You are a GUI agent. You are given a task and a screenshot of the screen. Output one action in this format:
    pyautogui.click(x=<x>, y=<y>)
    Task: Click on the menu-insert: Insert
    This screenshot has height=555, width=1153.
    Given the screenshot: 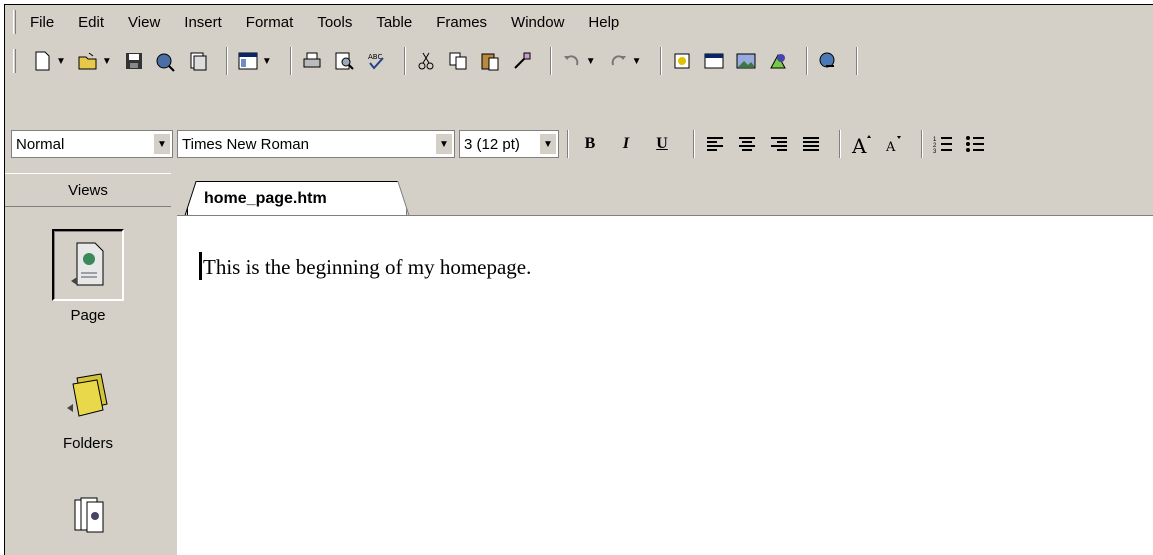 What is the action you would take?
    pyautogui.click(x=203, y=22)
    